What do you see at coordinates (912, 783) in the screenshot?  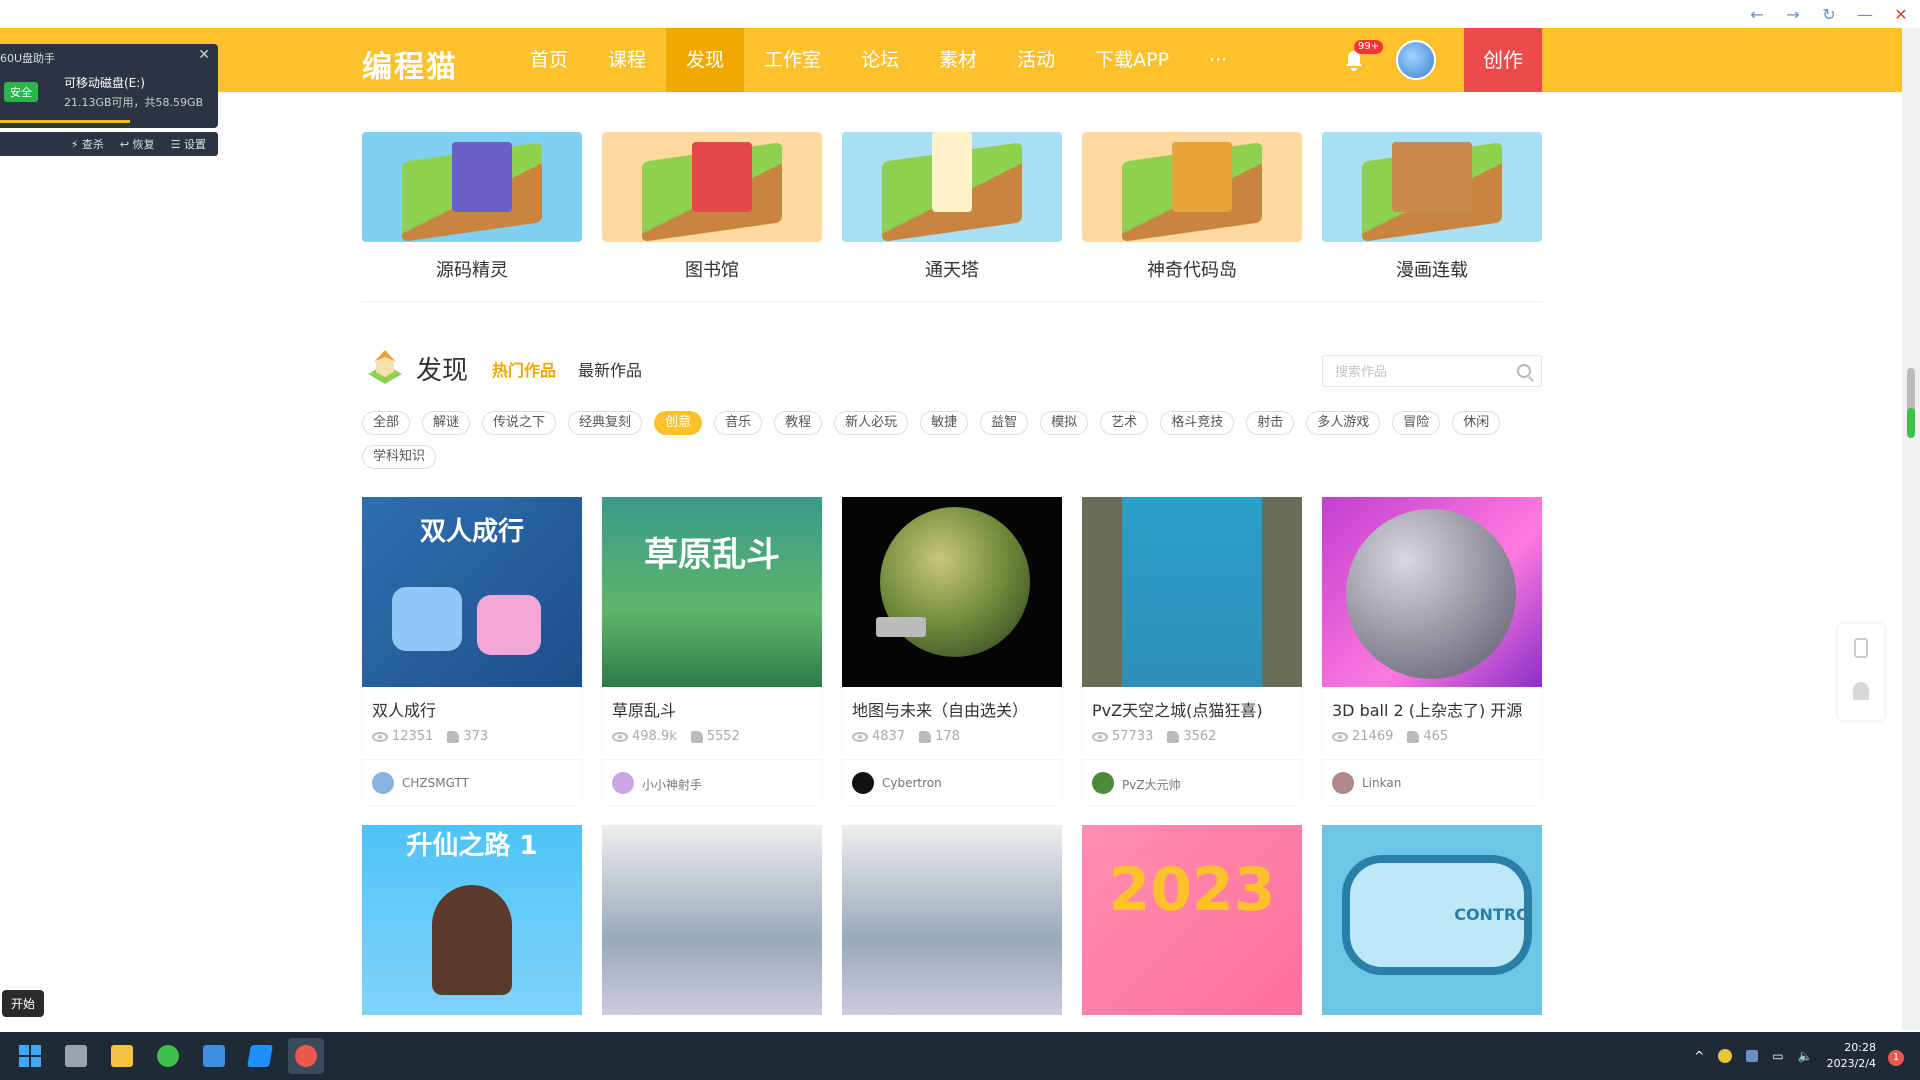 I see `author-name: Cybertron` at bounding box center [912, 783].